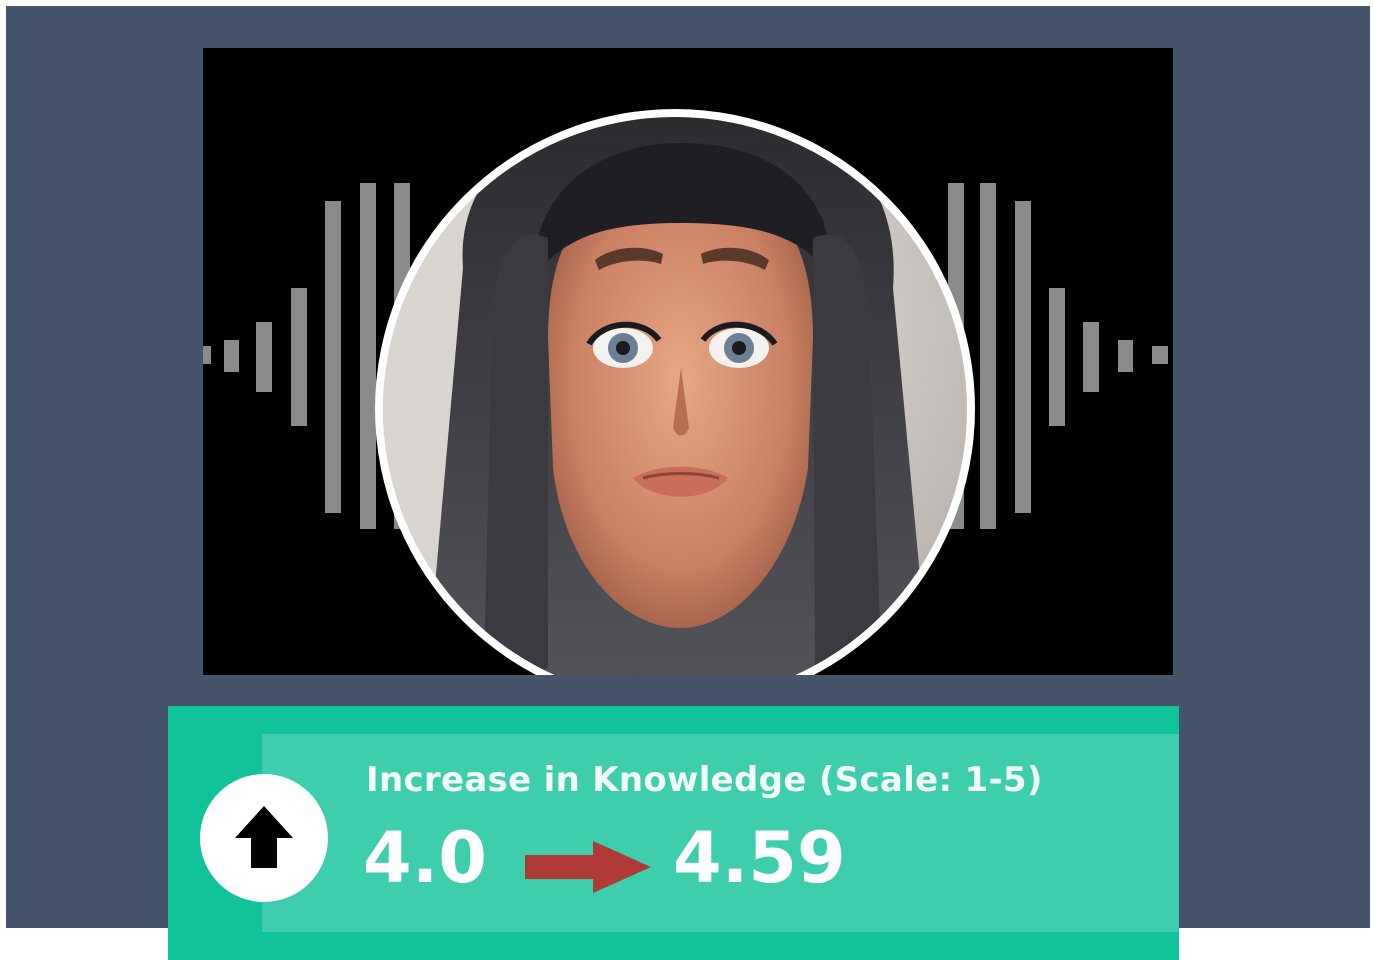 The image size is (1374, 960). I want to click on arrow-right-icon, so click(588, 867).